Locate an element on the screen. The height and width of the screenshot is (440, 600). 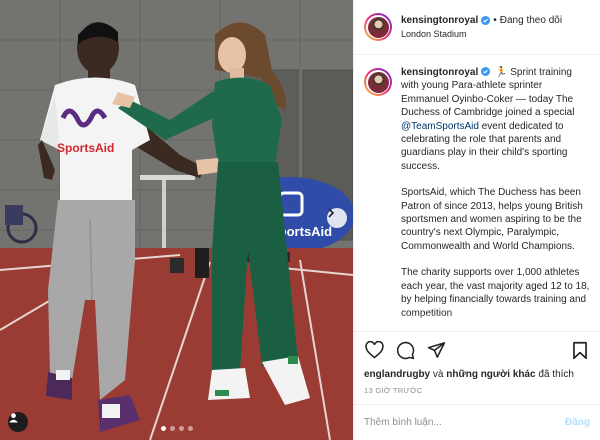
user-tag-icon is located at coordinates (13, 418).